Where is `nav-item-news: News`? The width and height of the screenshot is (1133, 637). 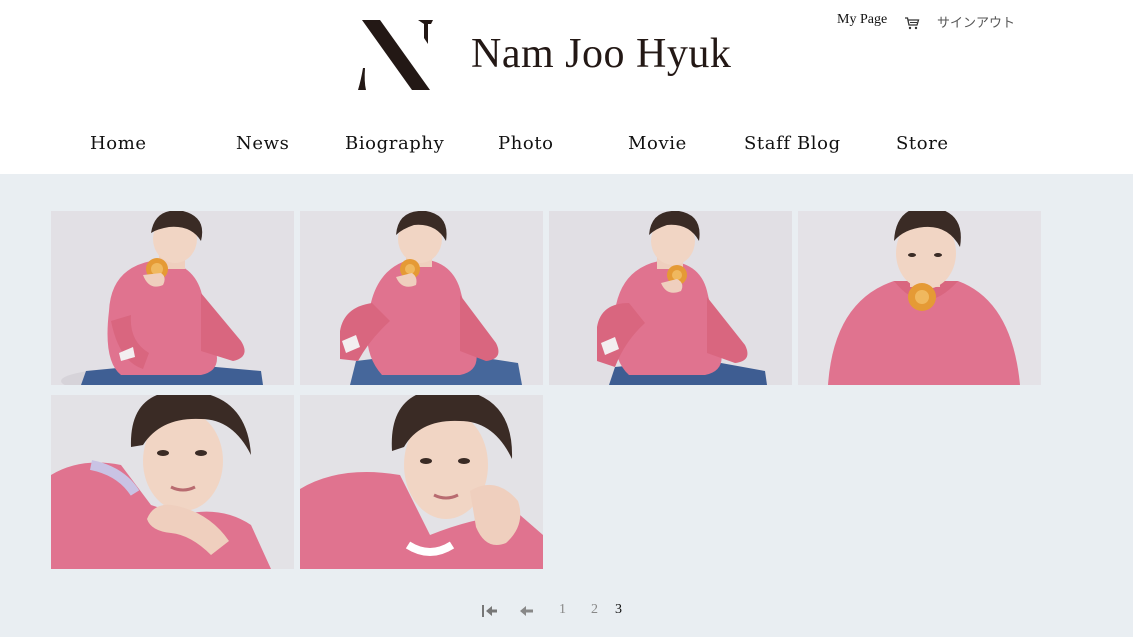
nav-item-news: News is located at coordinates (262, 143).